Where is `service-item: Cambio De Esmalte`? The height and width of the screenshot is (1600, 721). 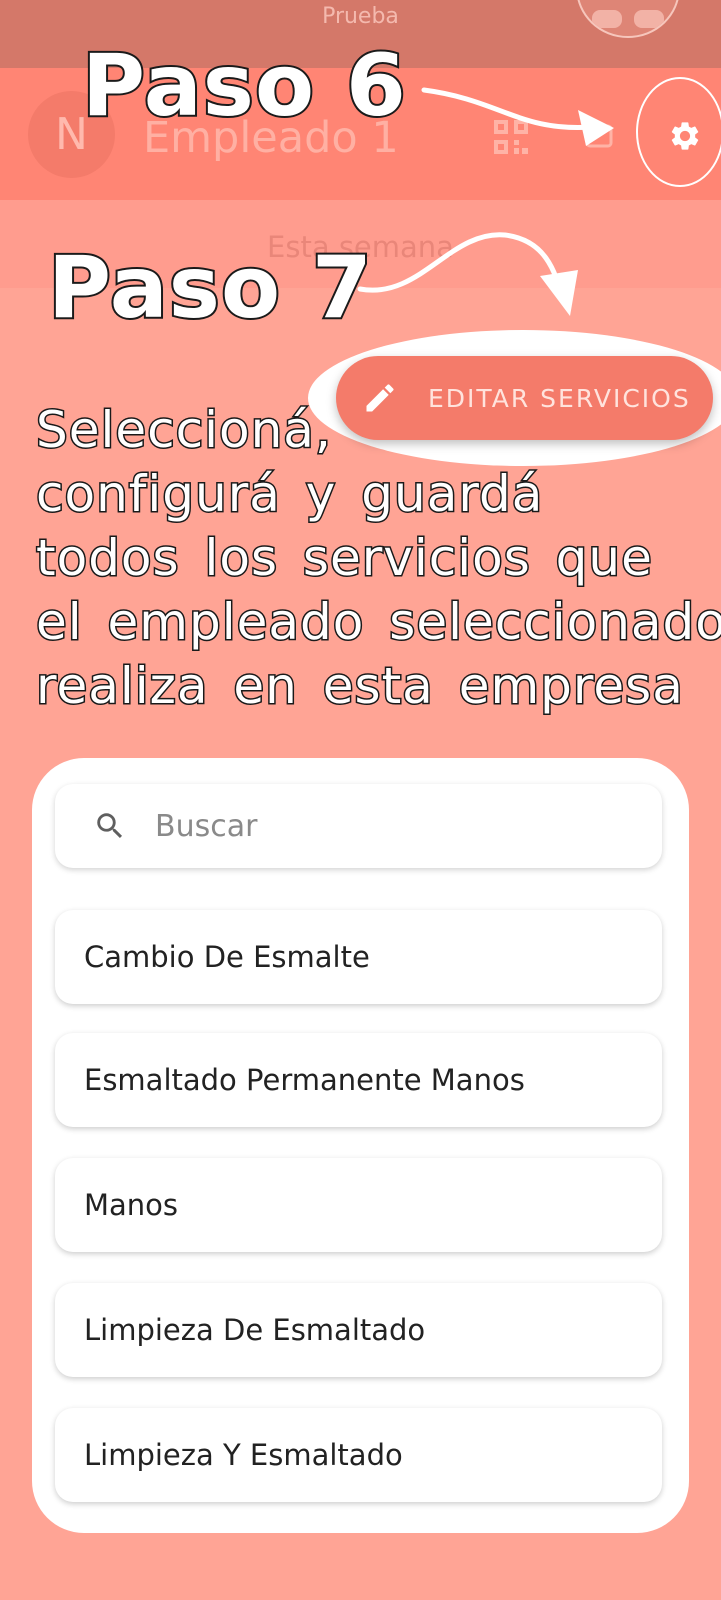 service-item: Cambio De Esmalte is located at coordinates (358, 957).